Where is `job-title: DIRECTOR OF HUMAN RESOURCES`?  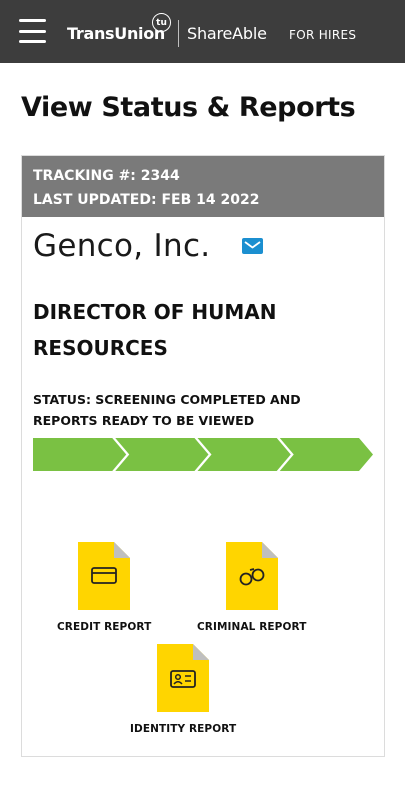
job-title: DIRECTOR OF HUMAN RESOURCES is located at coordinates (155, 330).